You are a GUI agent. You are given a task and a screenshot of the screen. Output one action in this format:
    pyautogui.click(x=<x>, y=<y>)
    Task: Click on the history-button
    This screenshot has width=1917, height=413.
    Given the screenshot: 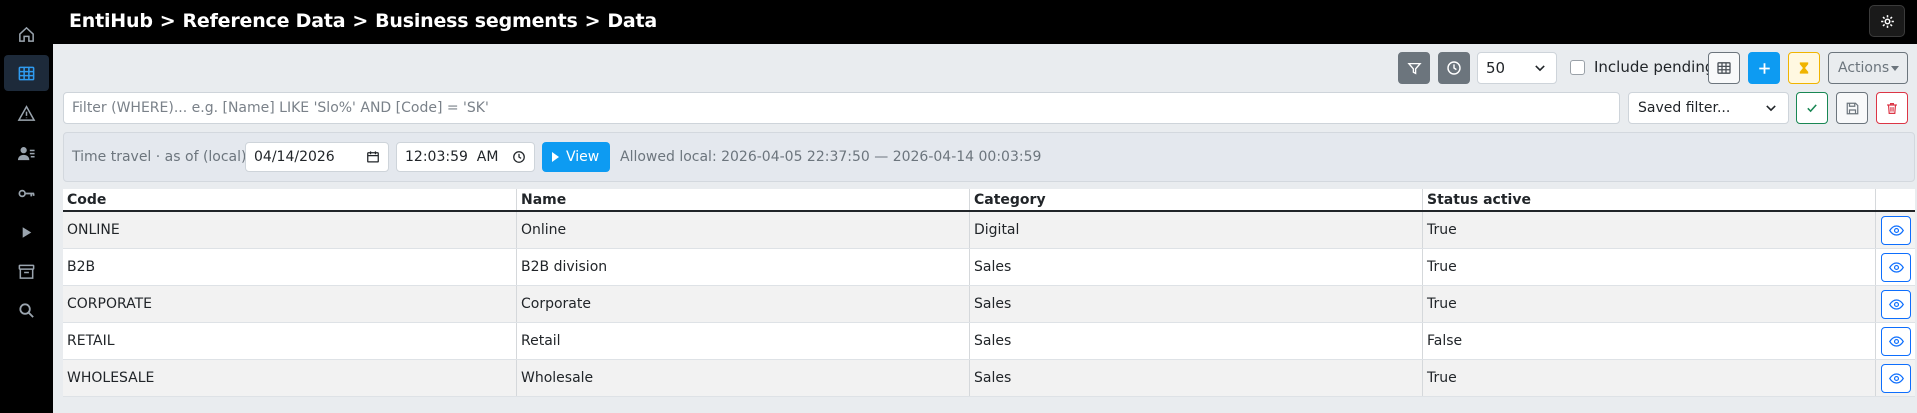 What is the action you would take?
    pyautogui.click(x=1454, y=68)
    